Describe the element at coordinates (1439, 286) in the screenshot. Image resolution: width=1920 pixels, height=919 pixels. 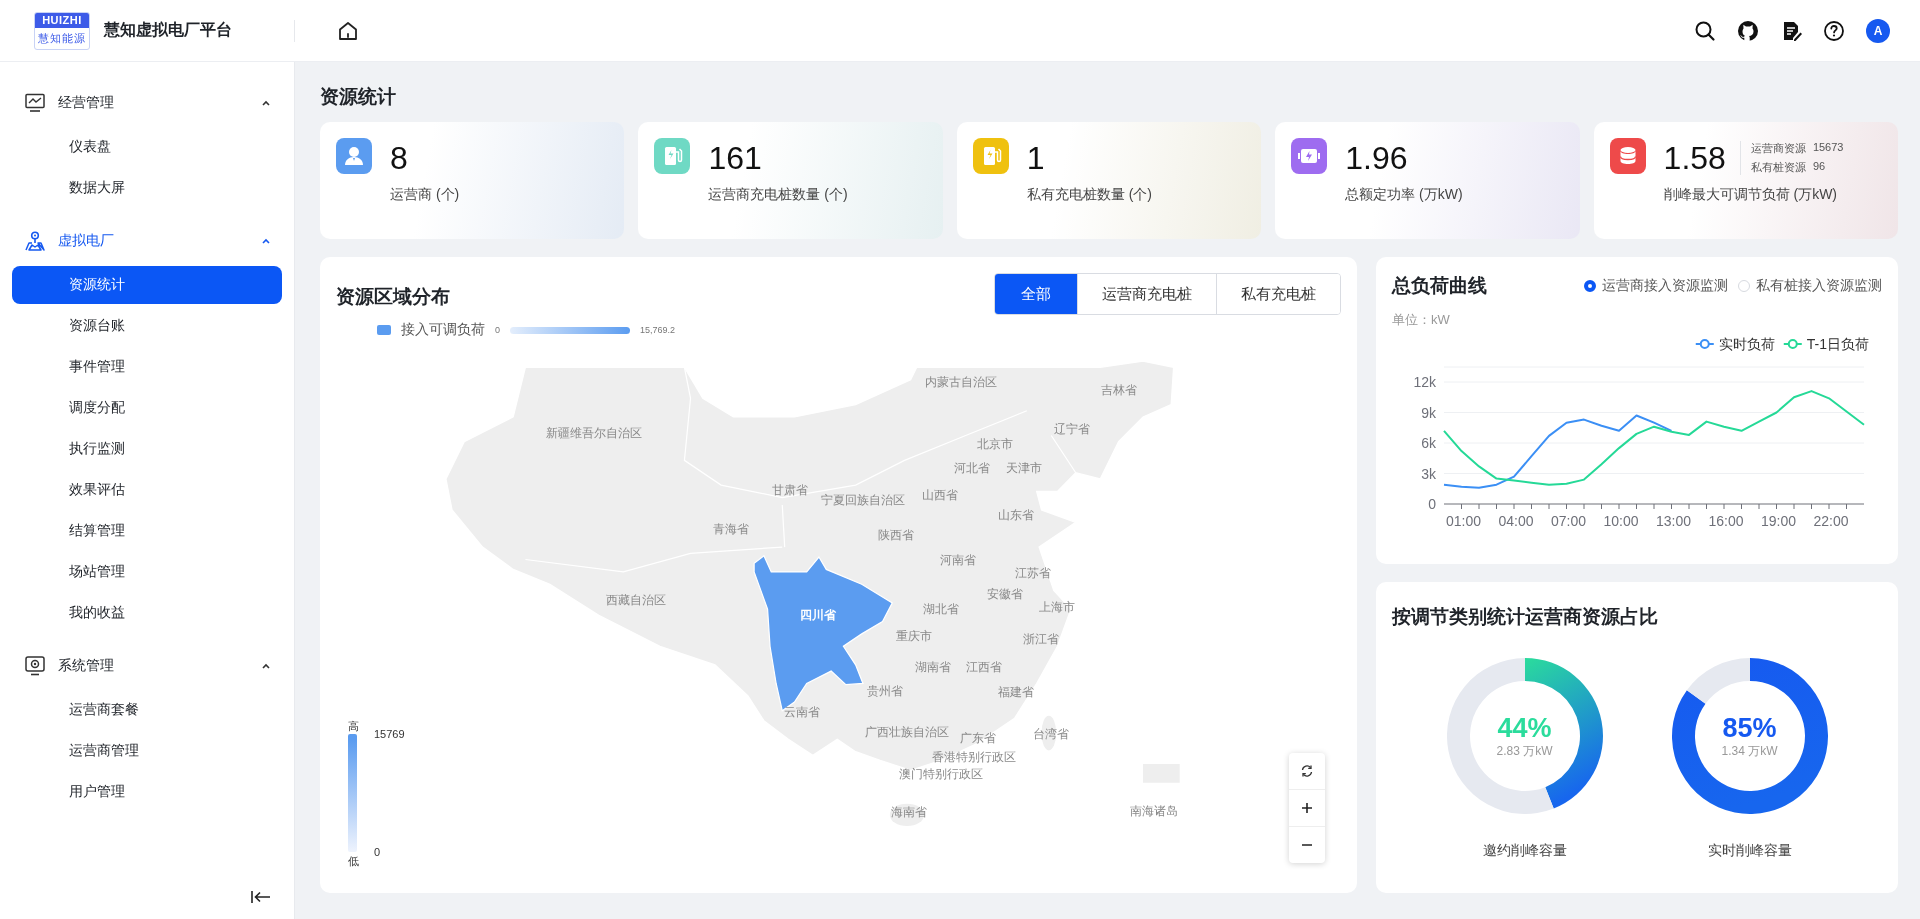
I see `card-title: 总负荷曲线` at that location.